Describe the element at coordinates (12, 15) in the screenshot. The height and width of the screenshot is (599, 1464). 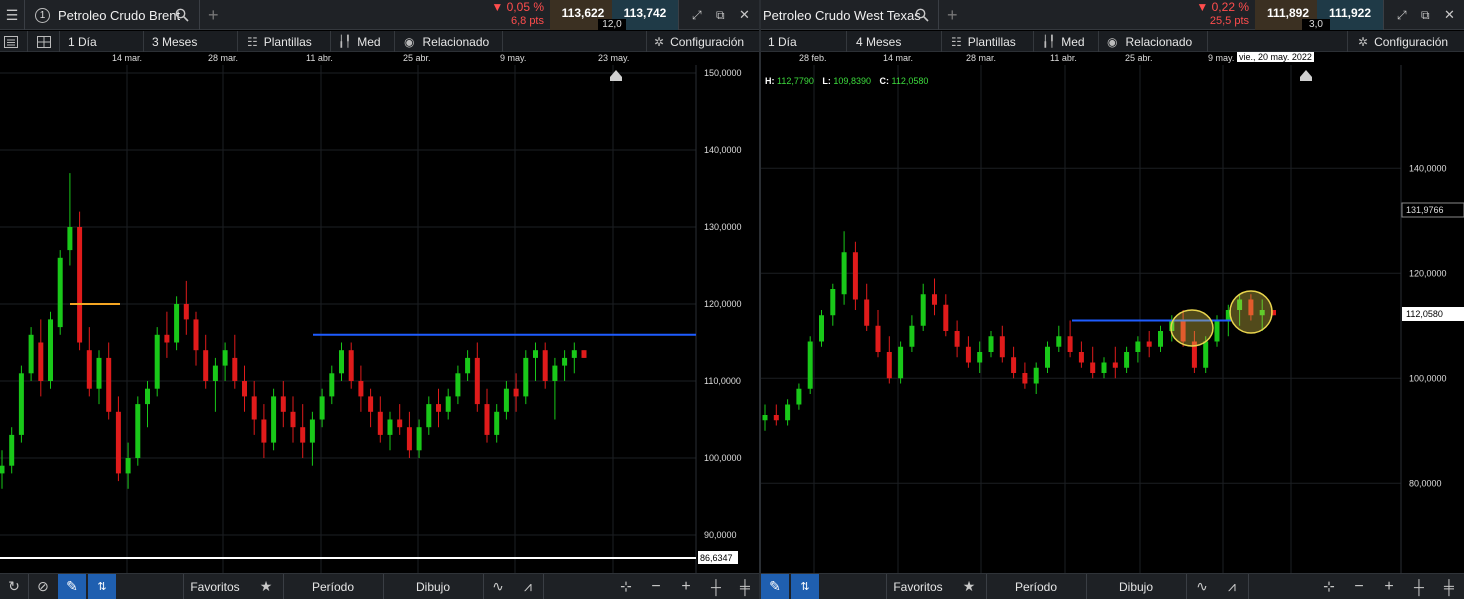
I see `menu-icon: ☰` at that location.